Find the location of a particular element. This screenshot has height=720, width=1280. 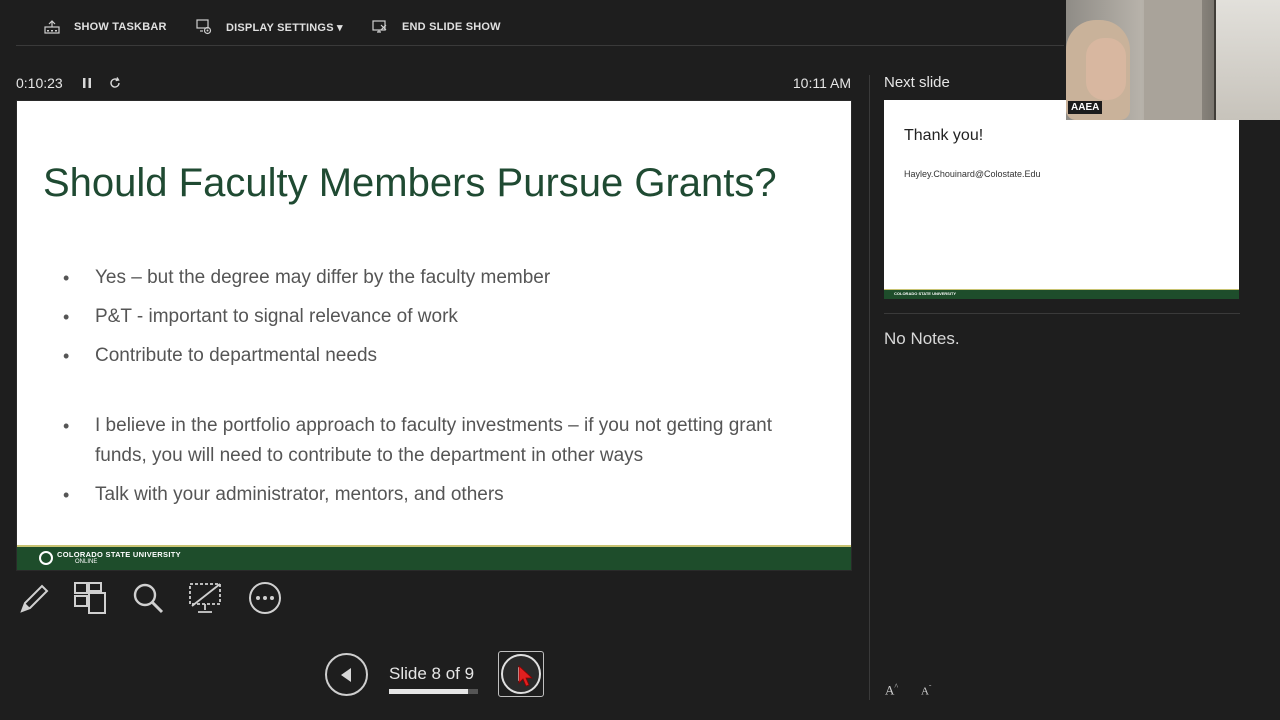

black-screen-button is located at coordinates (206, 598).